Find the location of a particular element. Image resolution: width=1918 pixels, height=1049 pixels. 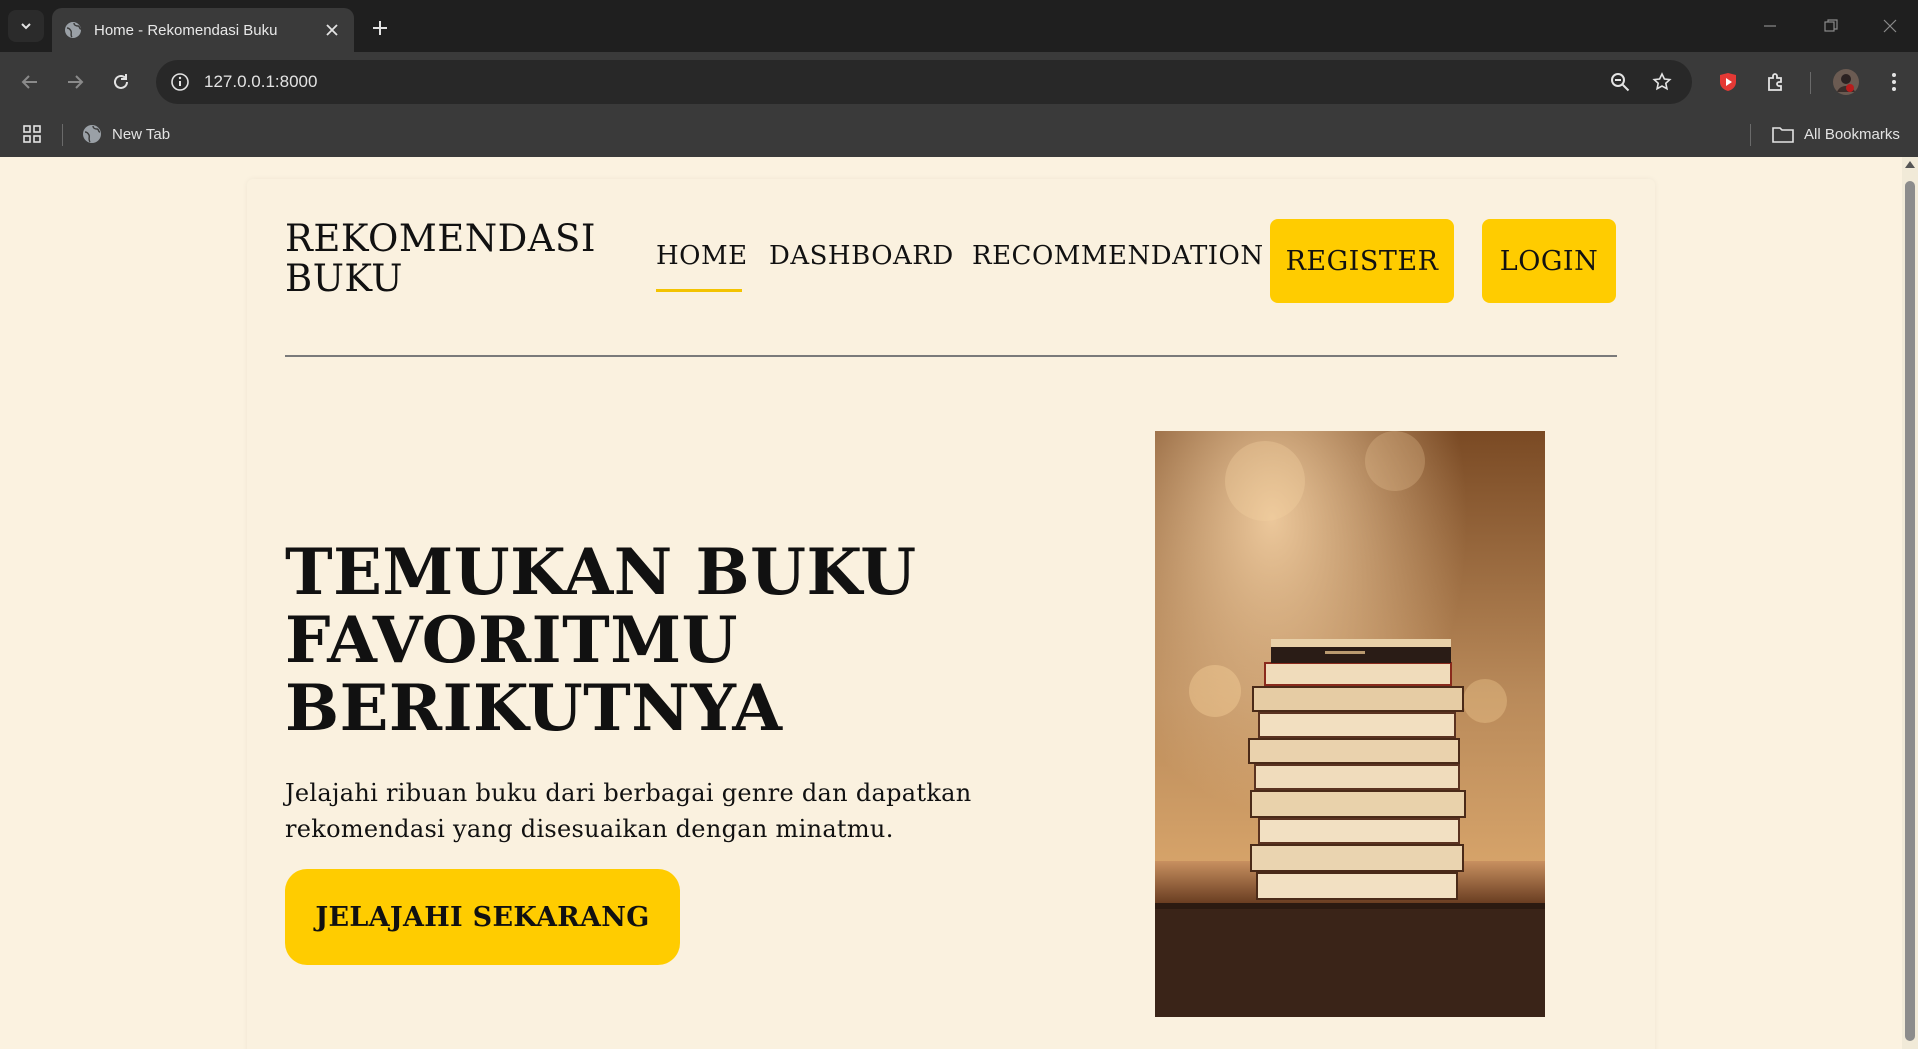

extensions-puzzle-icon is located at coordinates (1776, 82).